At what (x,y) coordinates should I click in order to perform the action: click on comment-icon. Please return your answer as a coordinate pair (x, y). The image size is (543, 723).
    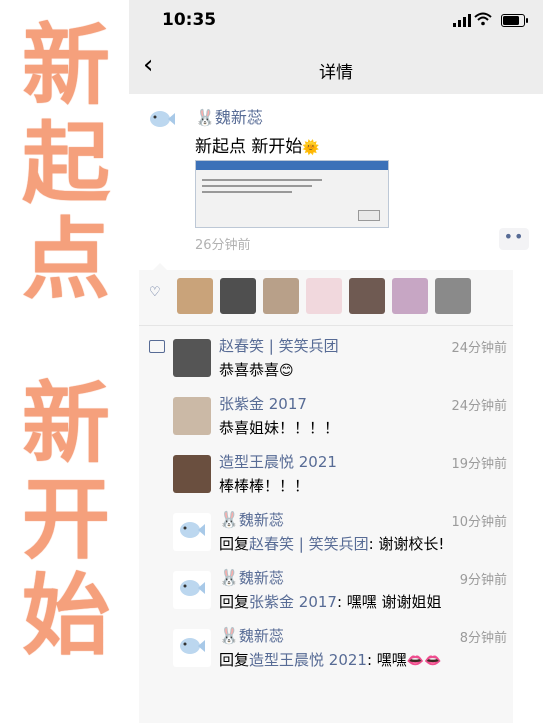
    Looking at the image, I should click on (157, 346).